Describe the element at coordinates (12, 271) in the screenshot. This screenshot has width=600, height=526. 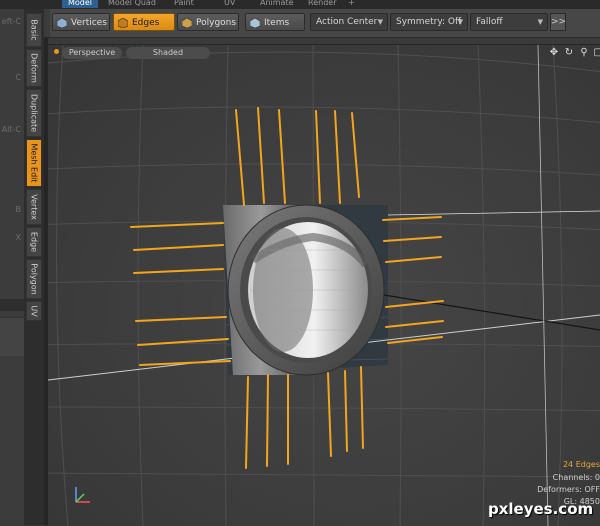
I see `left-tool-panel: eft-C C Alt-C B X` at that location.